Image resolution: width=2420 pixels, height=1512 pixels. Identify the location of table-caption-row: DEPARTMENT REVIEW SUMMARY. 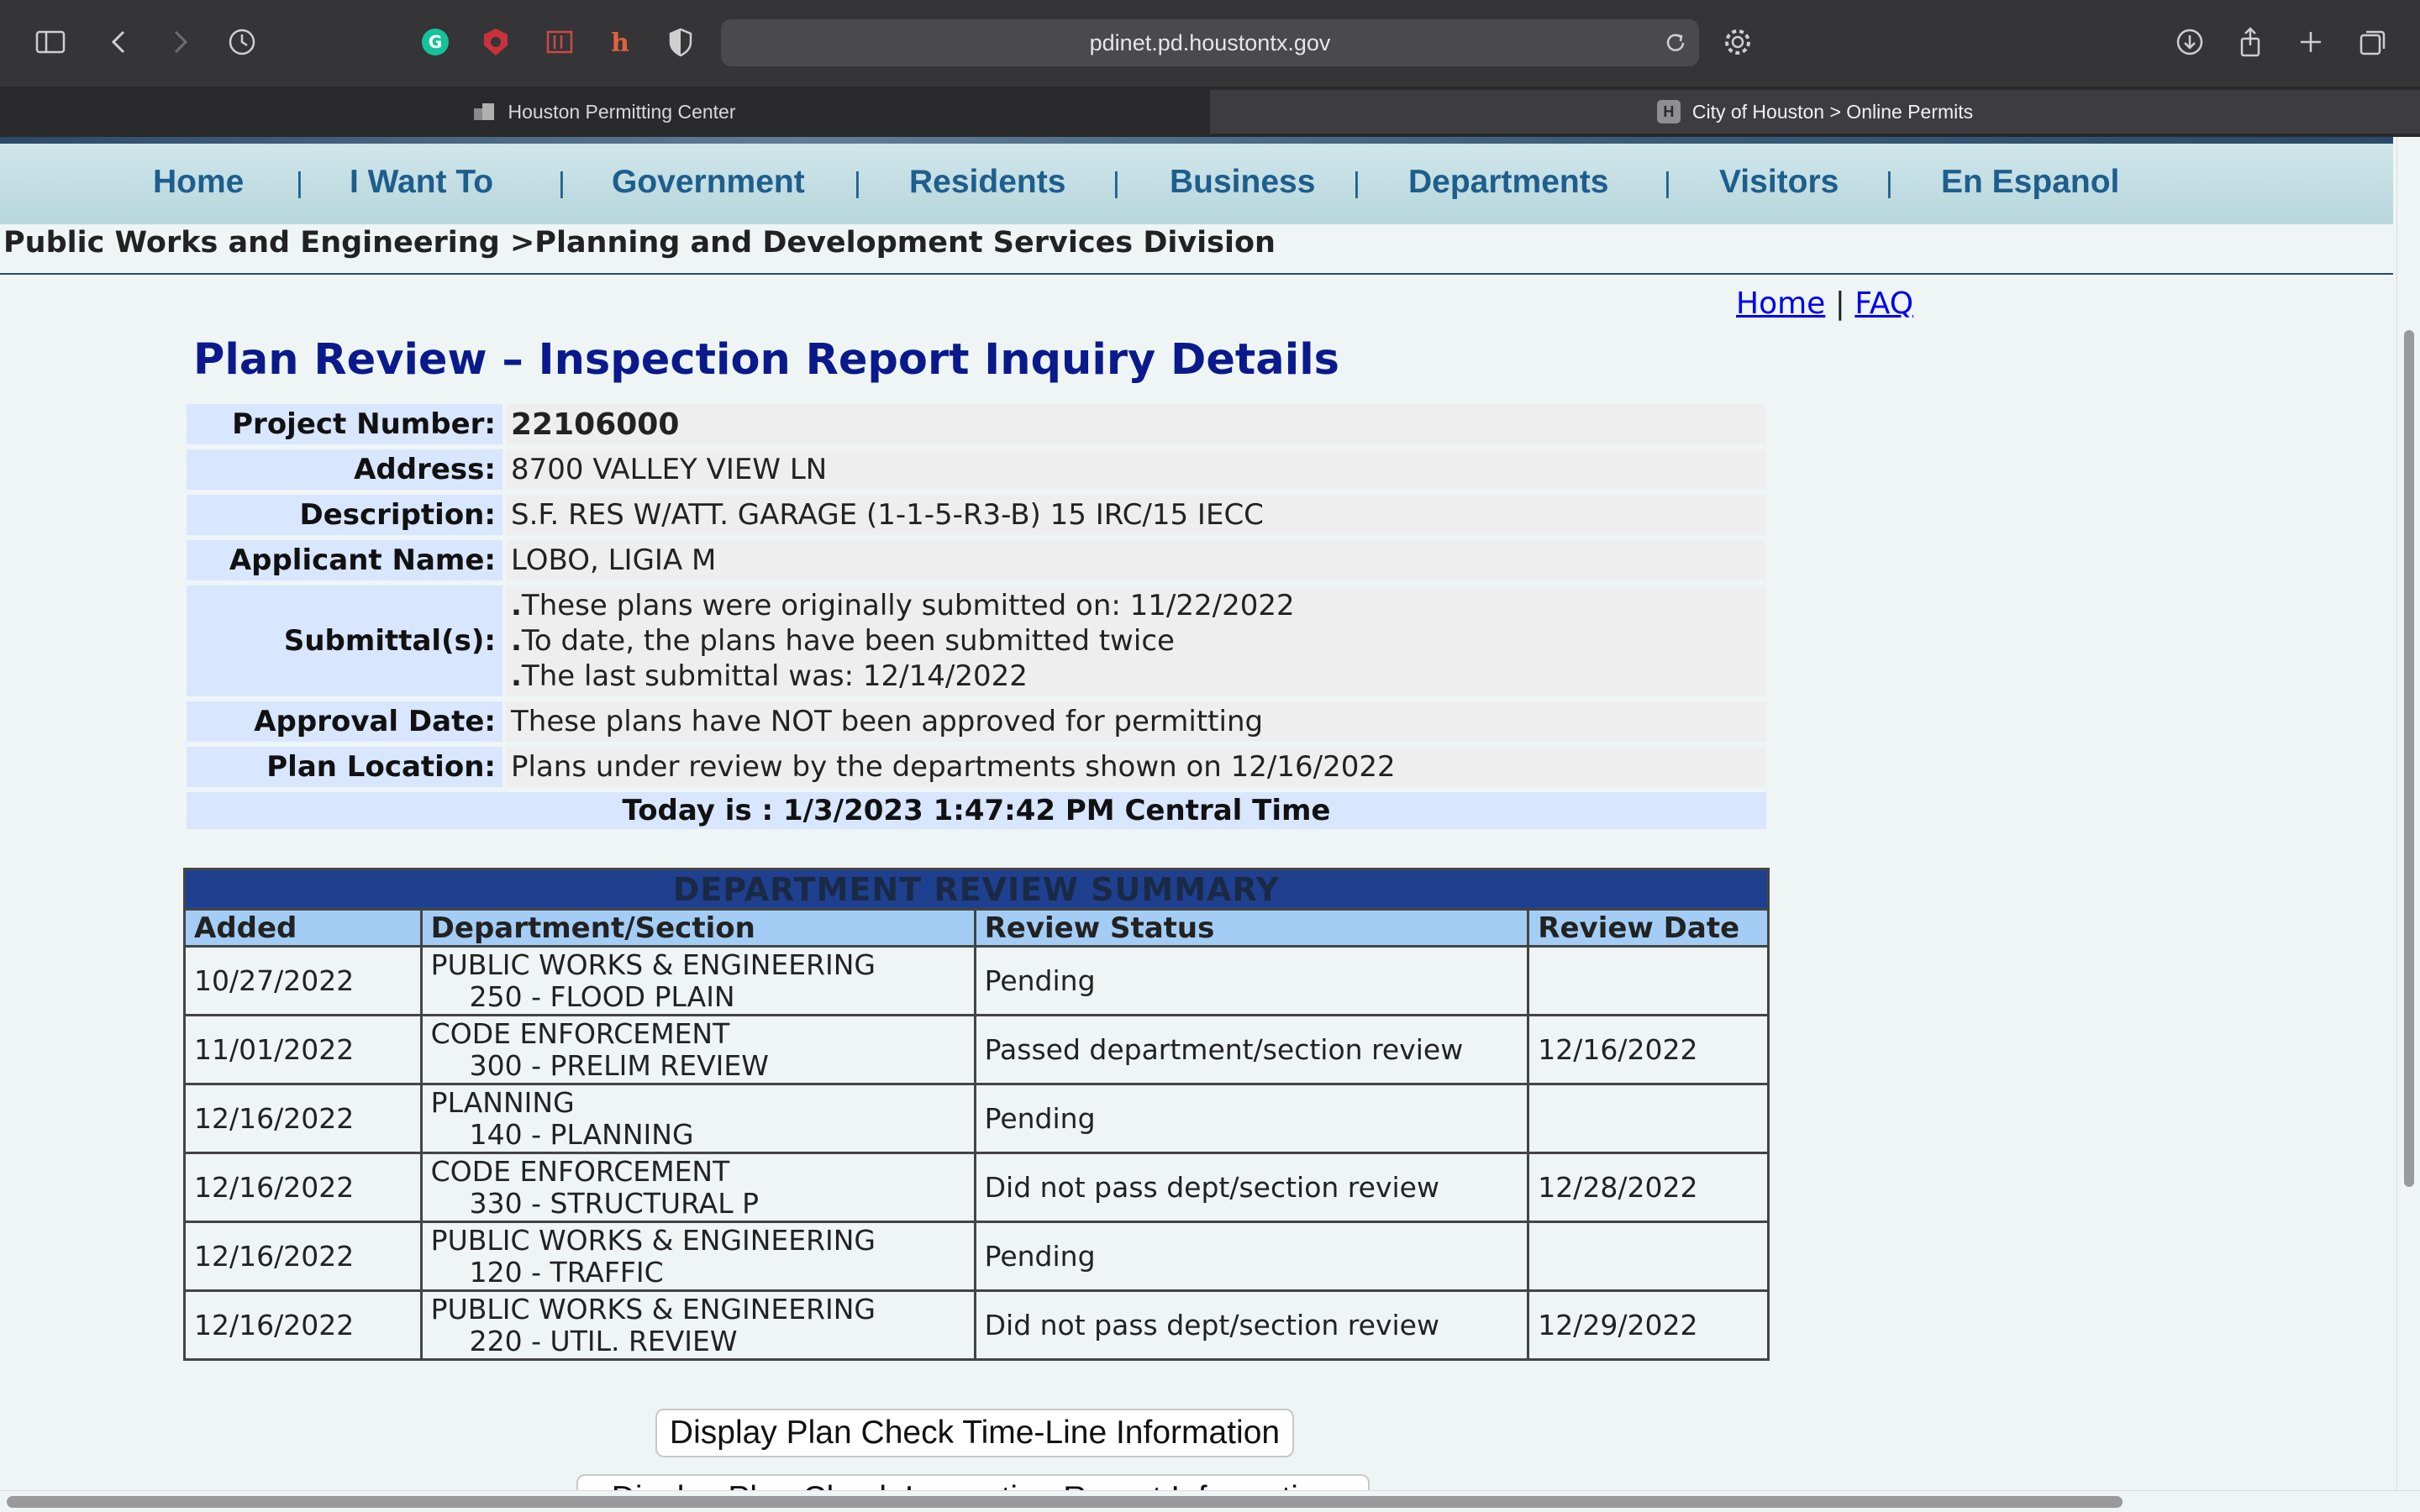
(976, 889).